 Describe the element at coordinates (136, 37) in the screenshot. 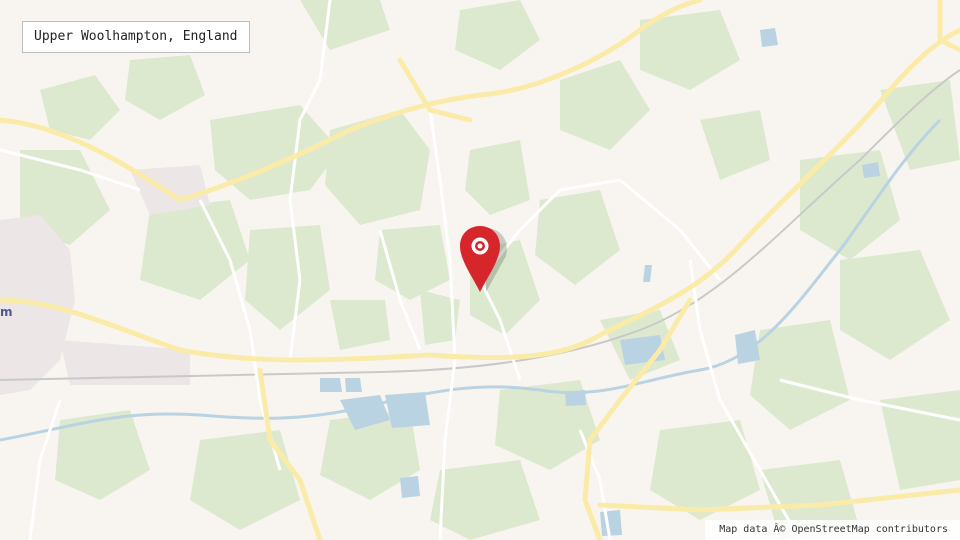

I see `location-label: Upper Woolhampton, England` at that location.